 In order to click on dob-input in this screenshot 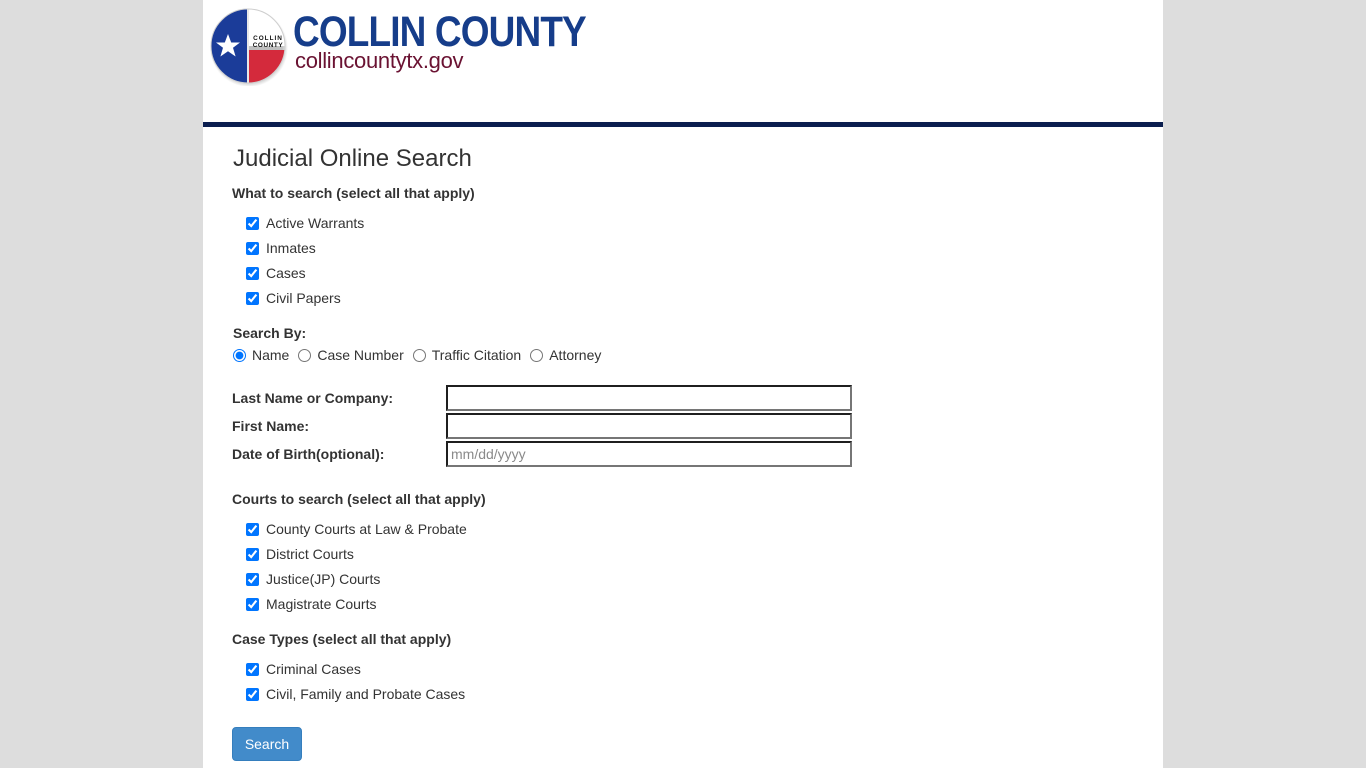, I will do `click(649, 454)`.